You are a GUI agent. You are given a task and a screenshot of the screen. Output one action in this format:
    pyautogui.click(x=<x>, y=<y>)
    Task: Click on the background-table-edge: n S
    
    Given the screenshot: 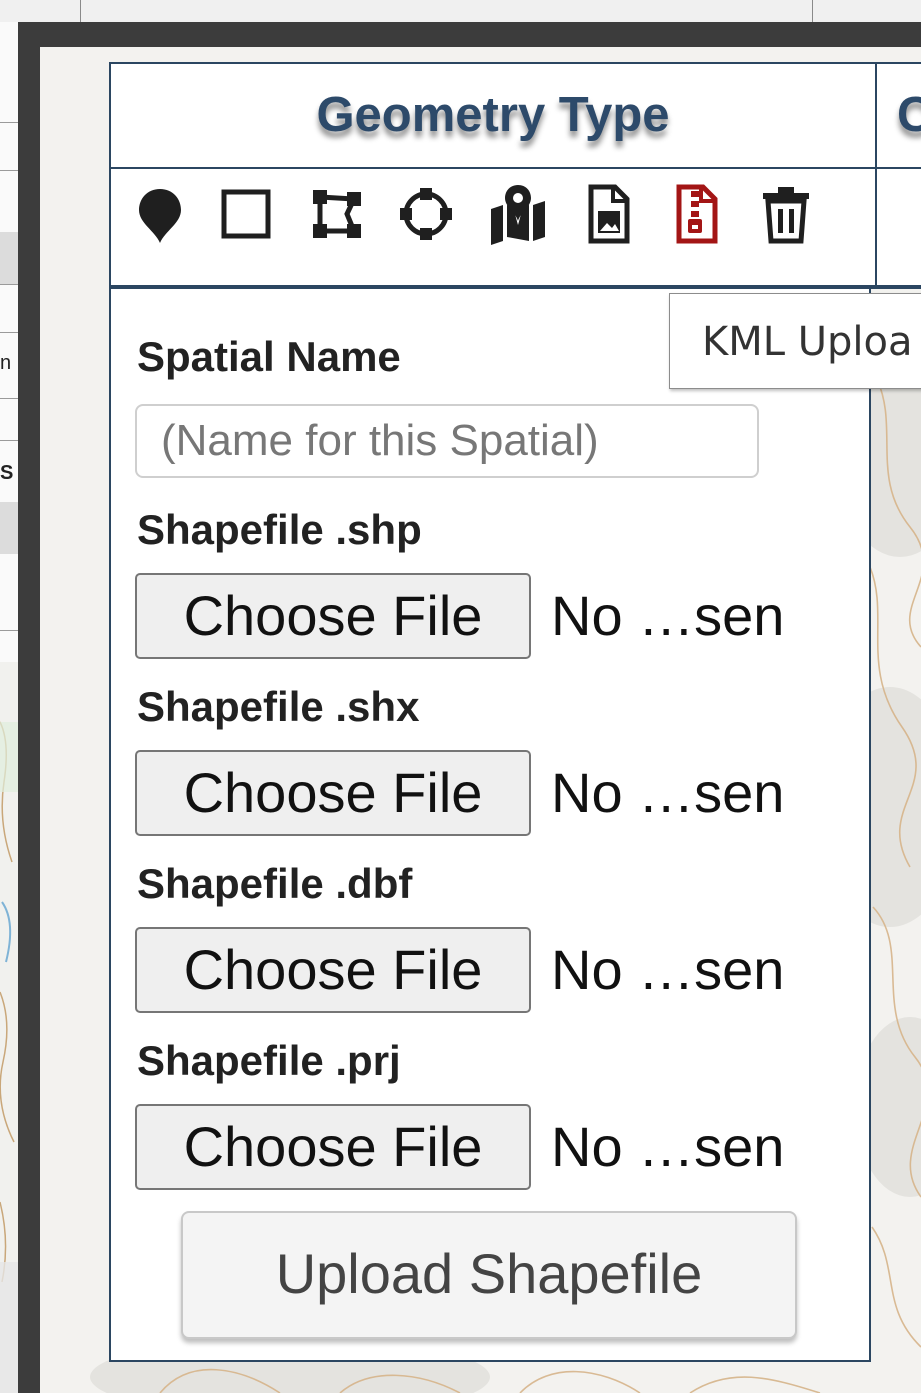 What is the action you would take?
    pyautogui.click(x=9, y=707)
    